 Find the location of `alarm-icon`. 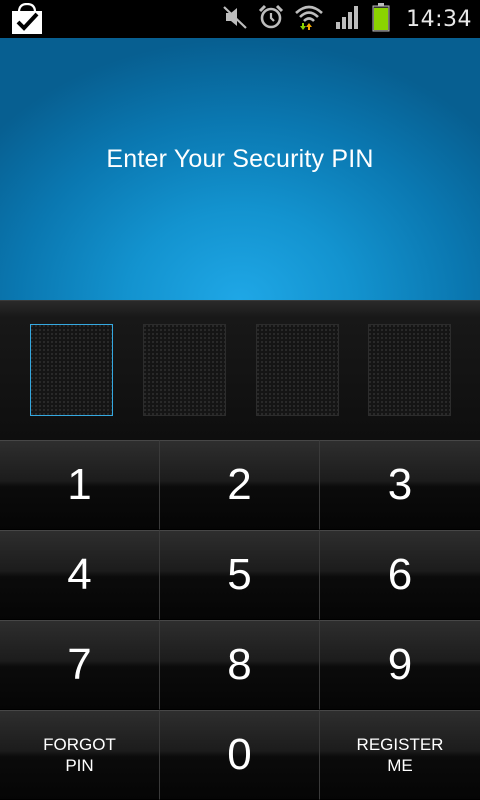

alarm-icon is located at coordinates (271, 19).